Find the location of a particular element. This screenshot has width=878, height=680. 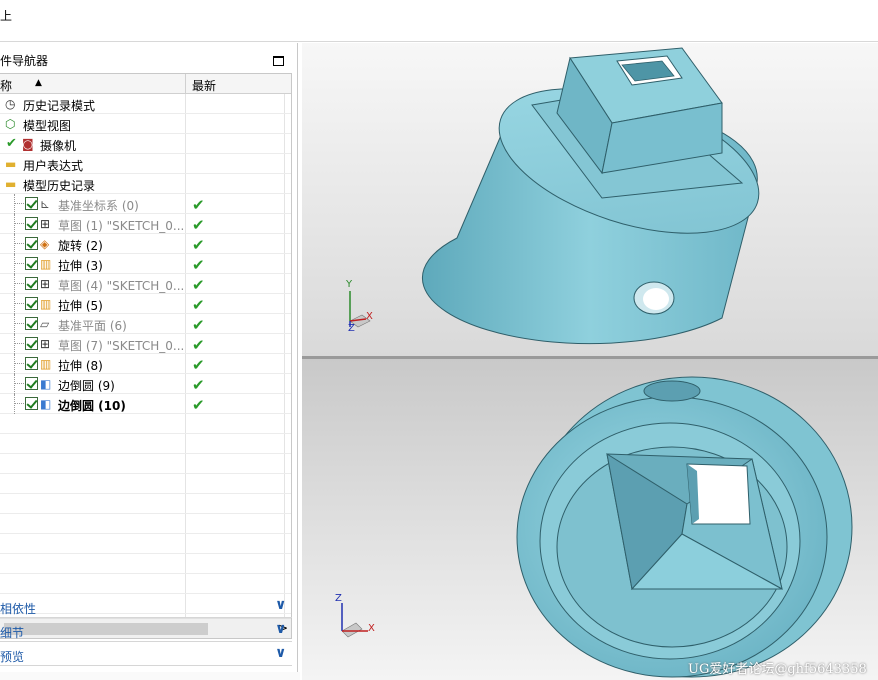

tree-row-label: 拉伸 (3) is located at coordinates (80, 266).